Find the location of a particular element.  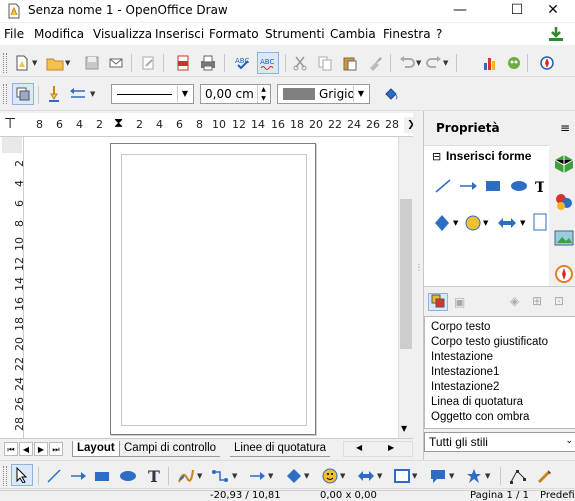

list-item: Oggetto con ombra is located at coordinates (480, 417).